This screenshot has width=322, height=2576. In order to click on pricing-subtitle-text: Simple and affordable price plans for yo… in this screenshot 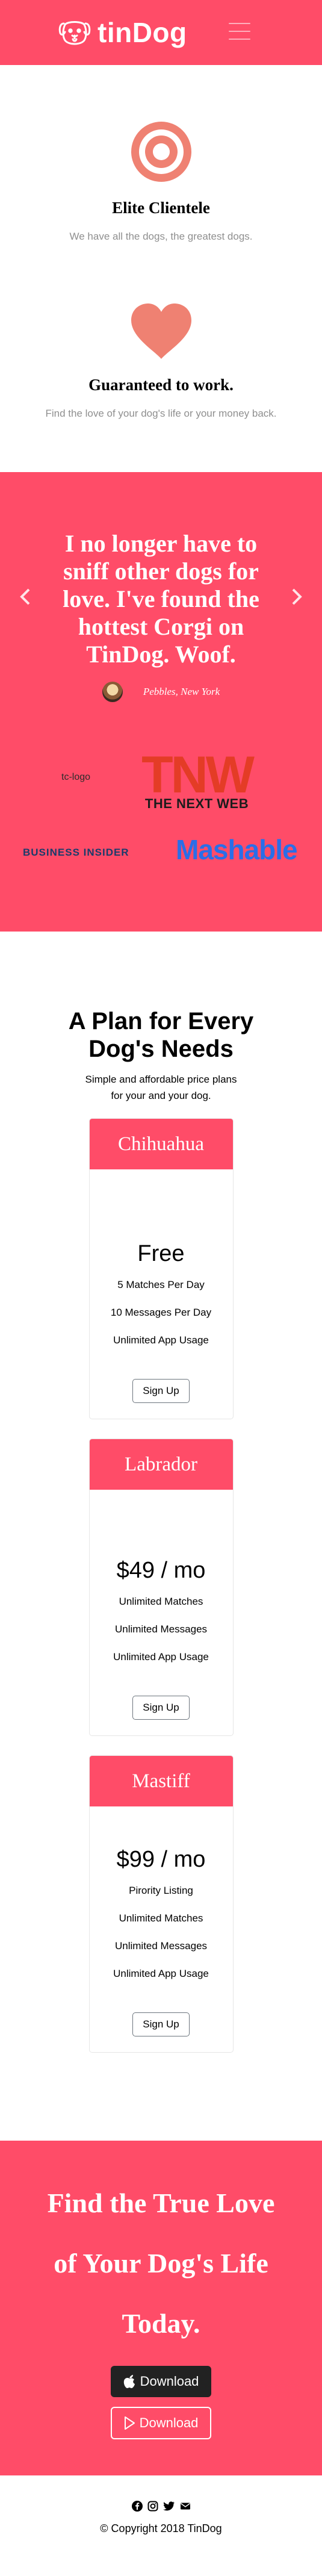, I will do `click(161, 1088)`.